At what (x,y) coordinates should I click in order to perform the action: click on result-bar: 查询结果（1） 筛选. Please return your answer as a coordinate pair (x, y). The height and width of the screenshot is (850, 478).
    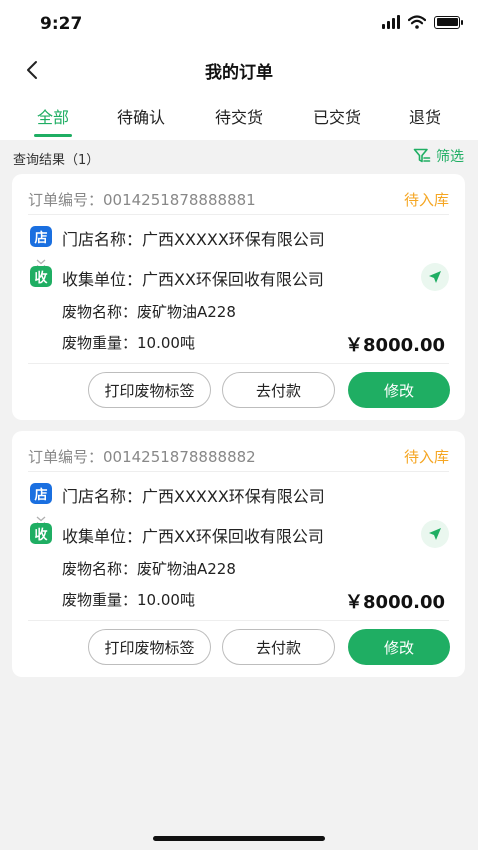
    Looking at the image, I should click on (239, 156).